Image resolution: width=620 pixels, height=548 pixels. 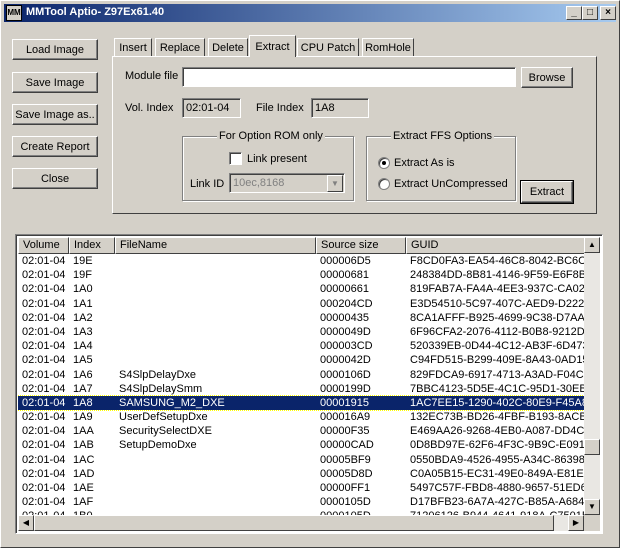 What do you see at coordinates (608, 13) in the screenshot?
I see `close-window-button: ×` at bounding box center [608, 13].